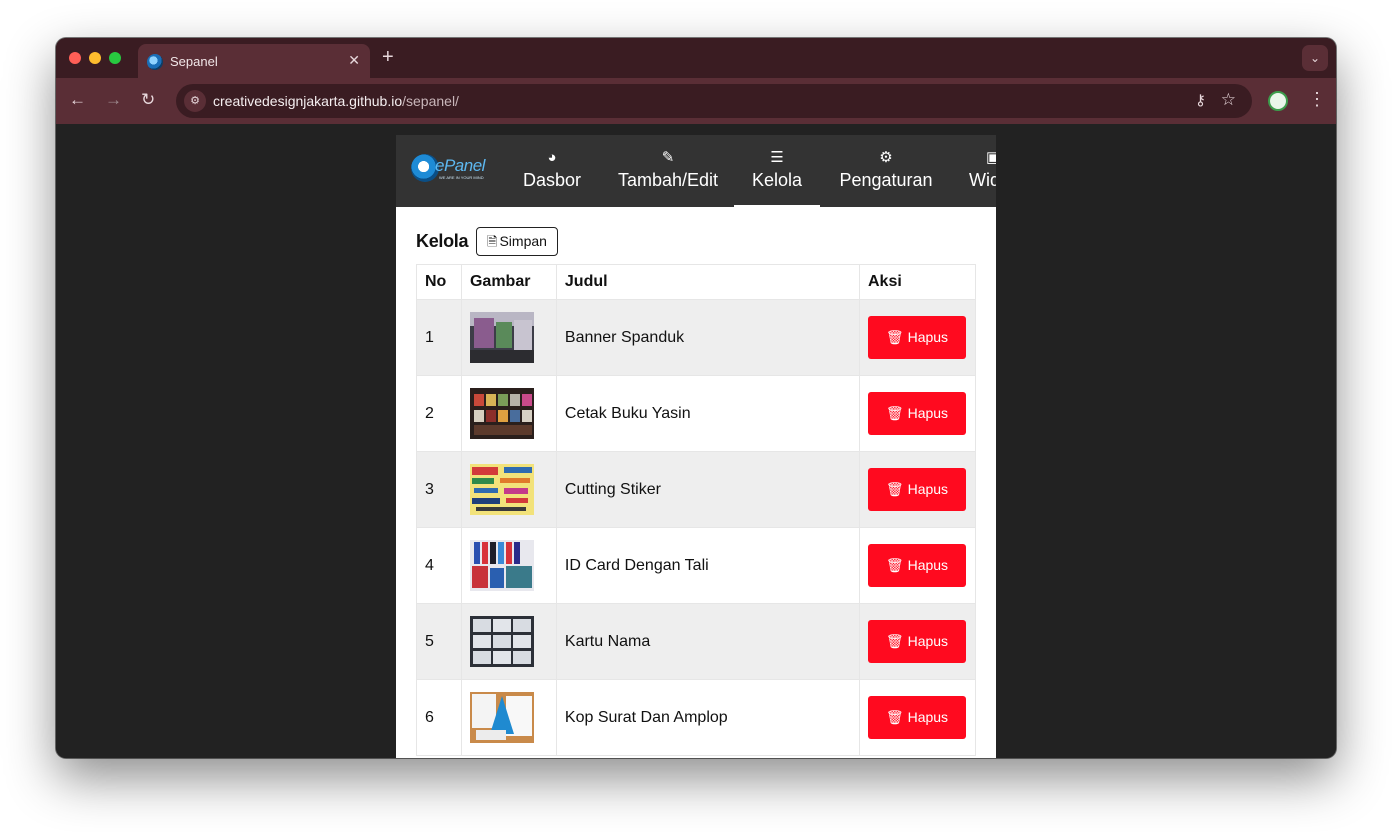  I want to click on row-title: Cutting Stiker, so click(707, 489).